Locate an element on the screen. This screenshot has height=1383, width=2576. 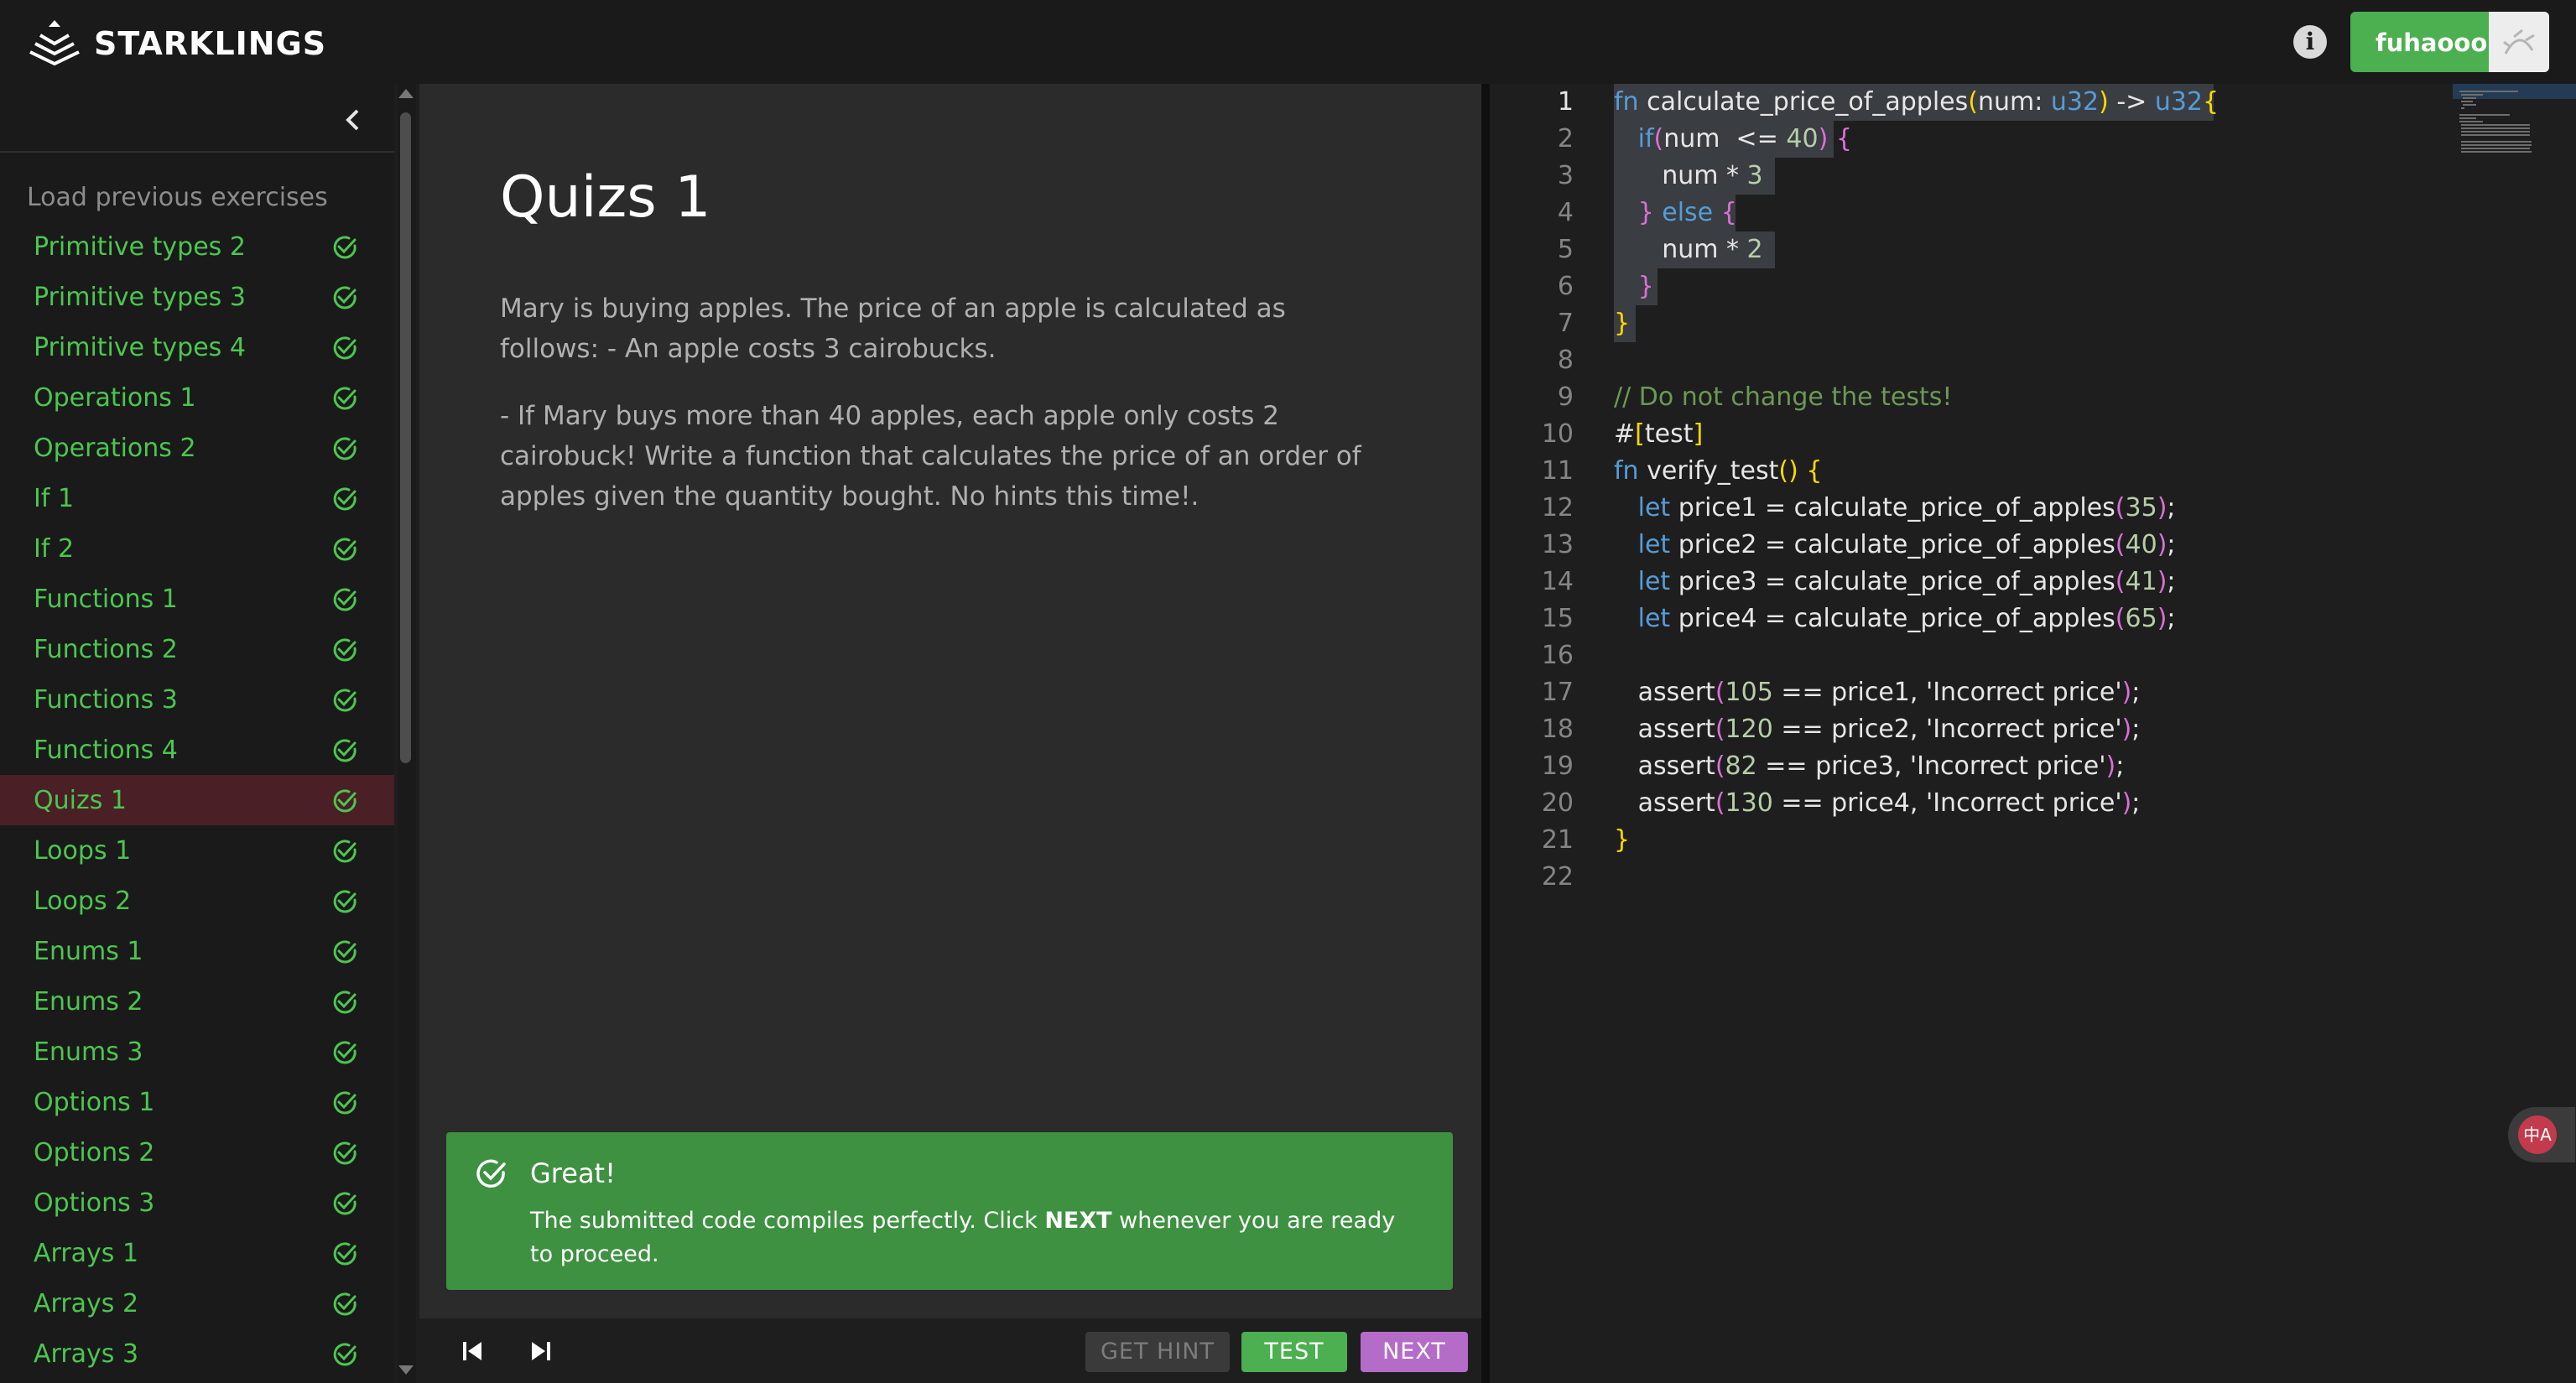
next-button: NEXT is located at coordinates (1414, 1352).